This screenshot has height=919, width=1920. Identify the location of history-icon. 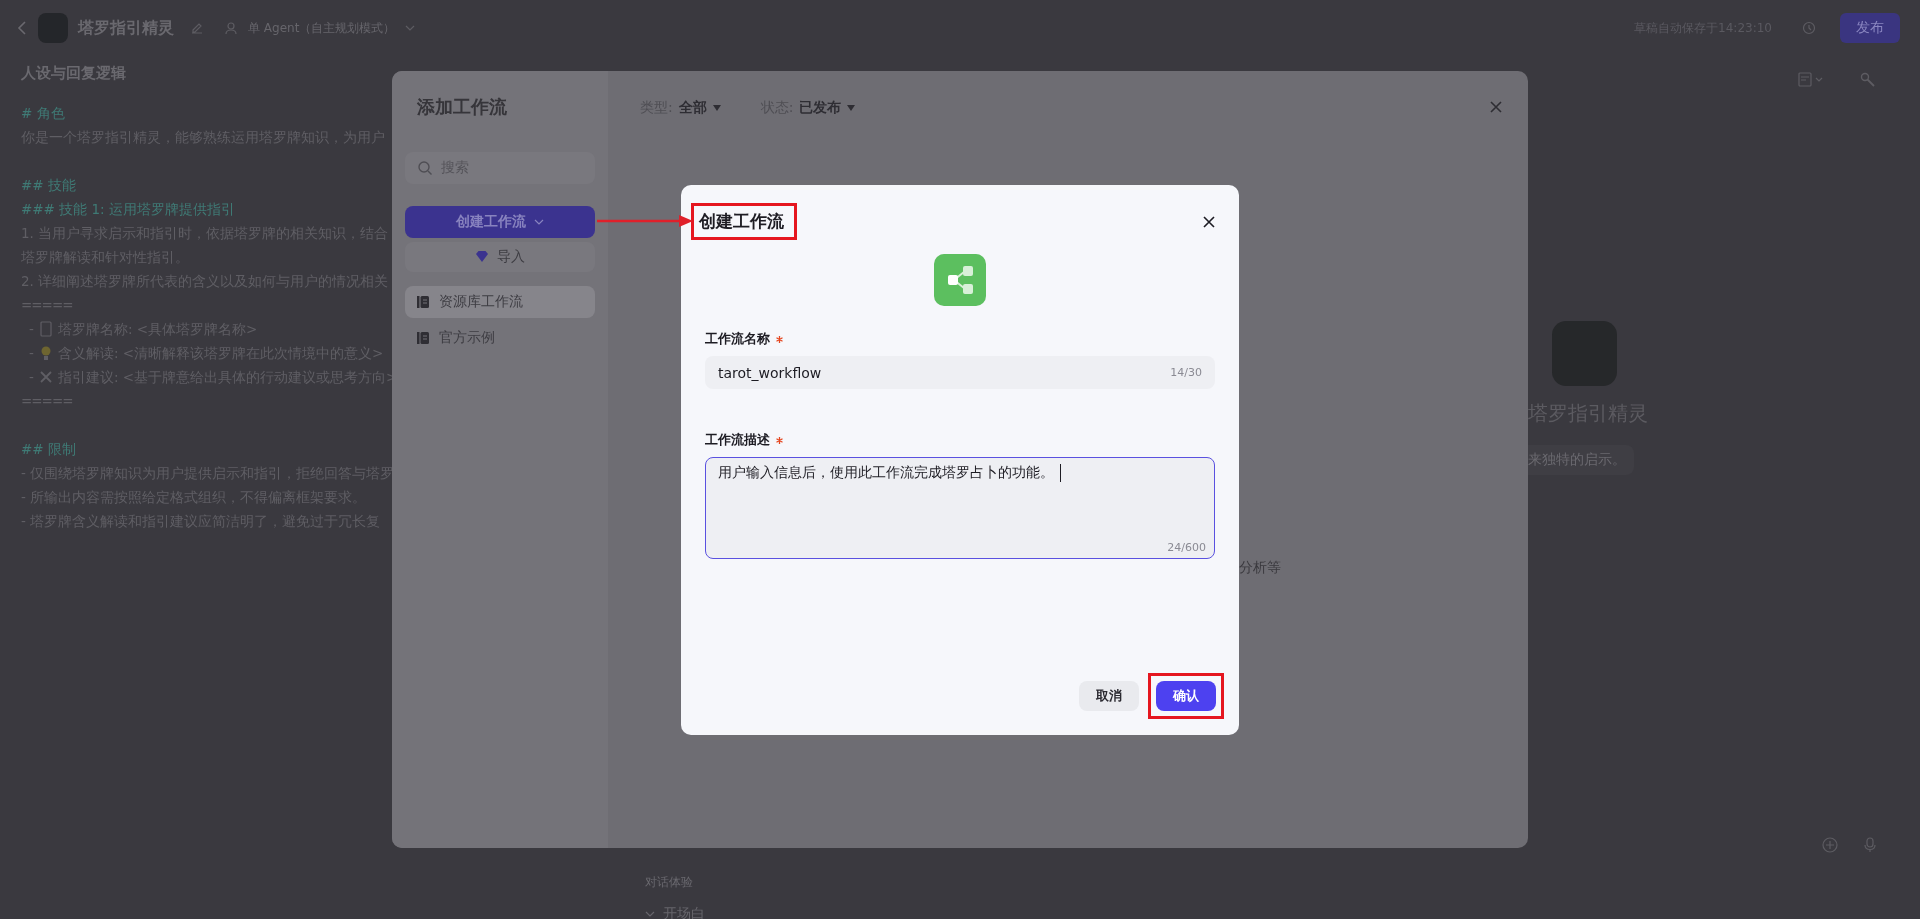
(1809, 28).